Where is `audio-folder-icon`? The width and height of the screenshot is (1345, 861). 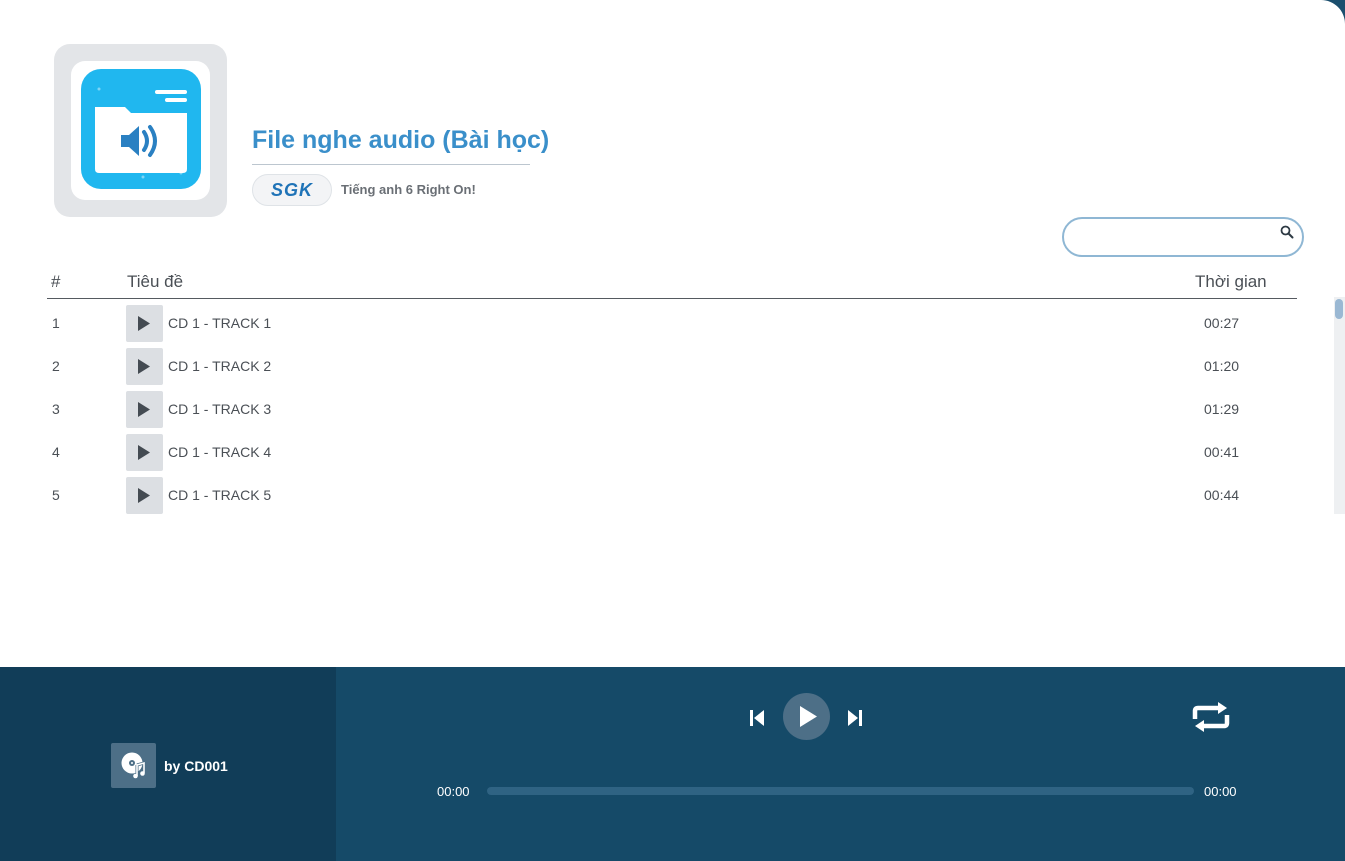
audio-folder-icon is located at coordinates (141, 129).